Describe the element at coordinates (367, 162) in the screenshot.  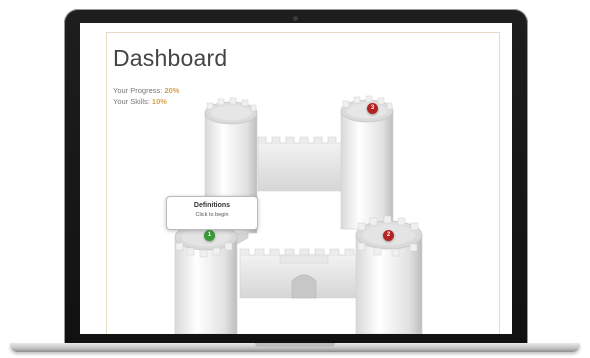
I see `tower-top-right` at that location.